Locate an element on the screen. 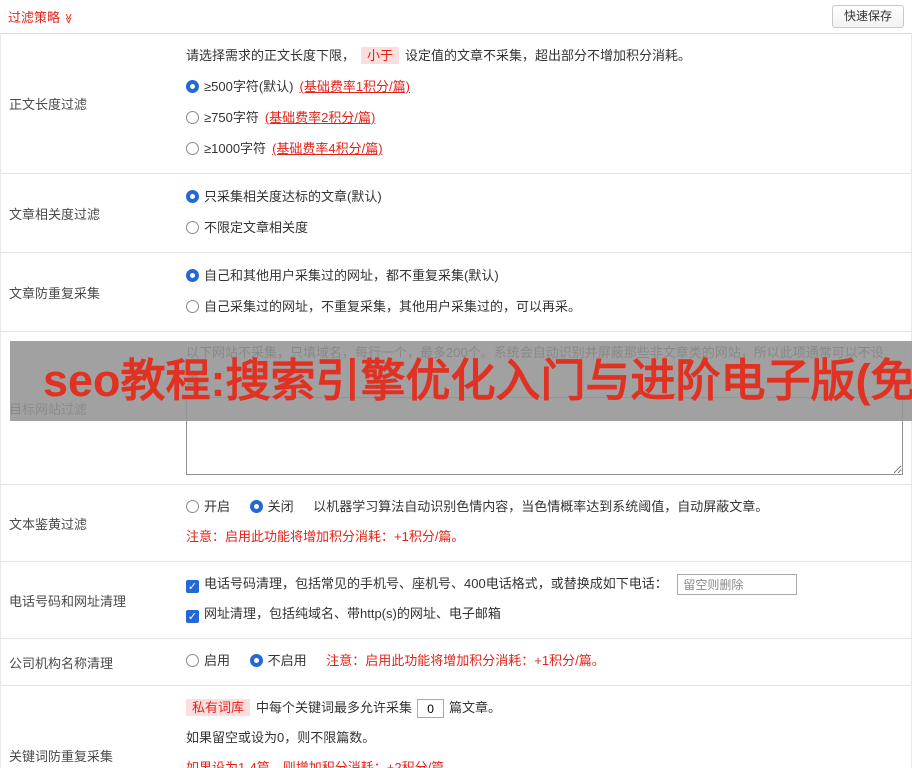 The height and width of the screenshot is (768, 912). row-relevance-filter: 文章相关度过滤 只采集相关度达标的文章(默认) 不限定文章相关度 is located at coordinates (456, 213).